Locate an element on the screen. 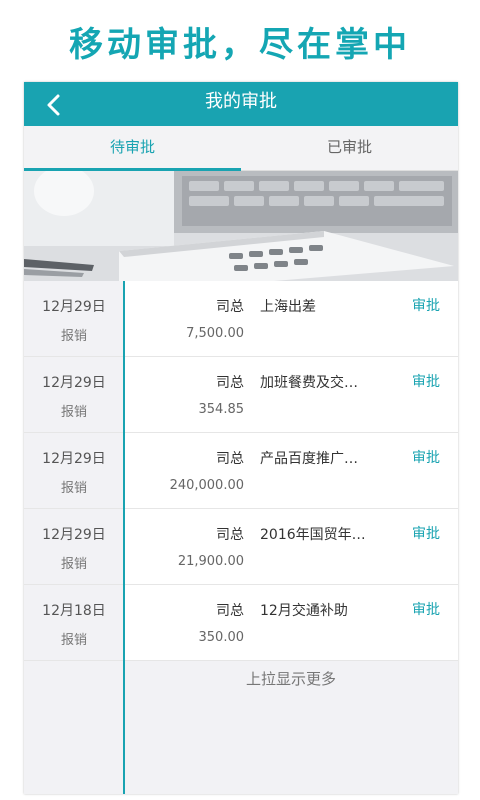 The width and height of the screenshot is (480, 800). item-details: 司总 240,000.00 产品百度推广… 审批 is located at coordinates (292, 470).